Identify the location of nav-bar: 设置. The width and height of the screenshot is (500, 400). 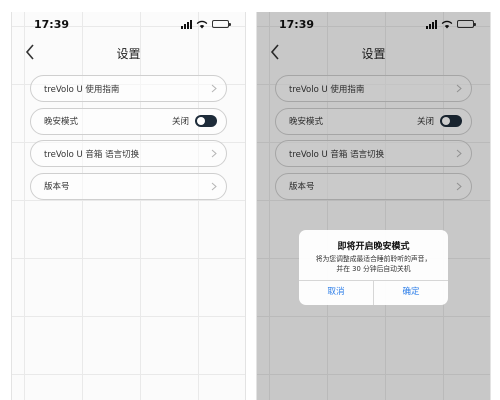
(128, 53).